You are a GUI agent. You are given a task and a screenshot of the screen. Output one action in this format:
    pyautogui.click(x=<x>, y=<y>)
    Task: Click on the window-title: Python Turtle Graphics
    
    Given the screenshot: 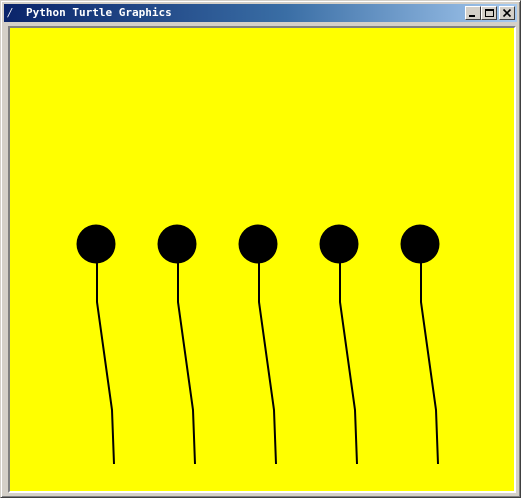 What is the action you would take?
    pyautogui.click(x=99, y=12)
    